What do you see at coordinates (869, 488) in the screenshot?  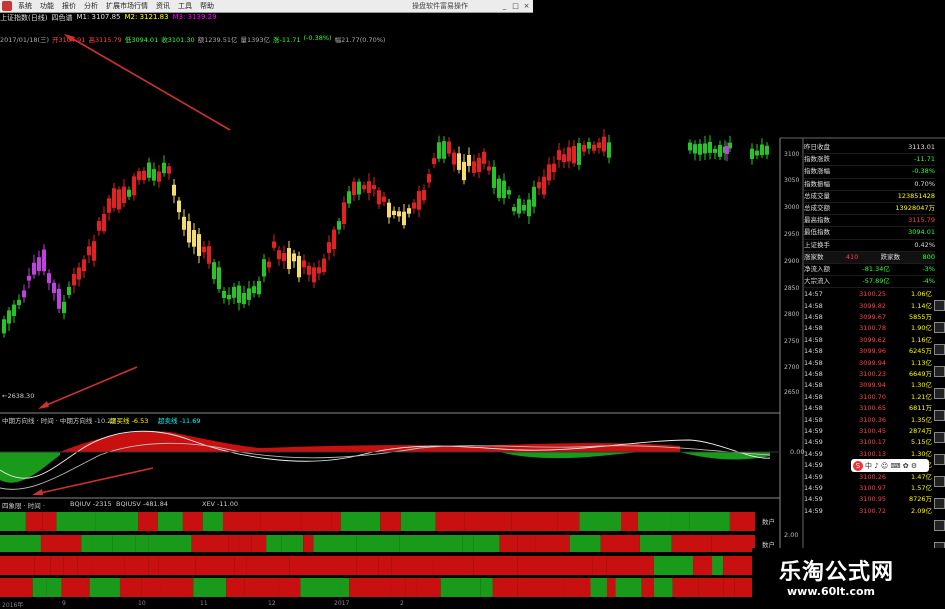 I see `tick-row: 14:59 3100.97 1.57亿` at bounding box center [869, 488].